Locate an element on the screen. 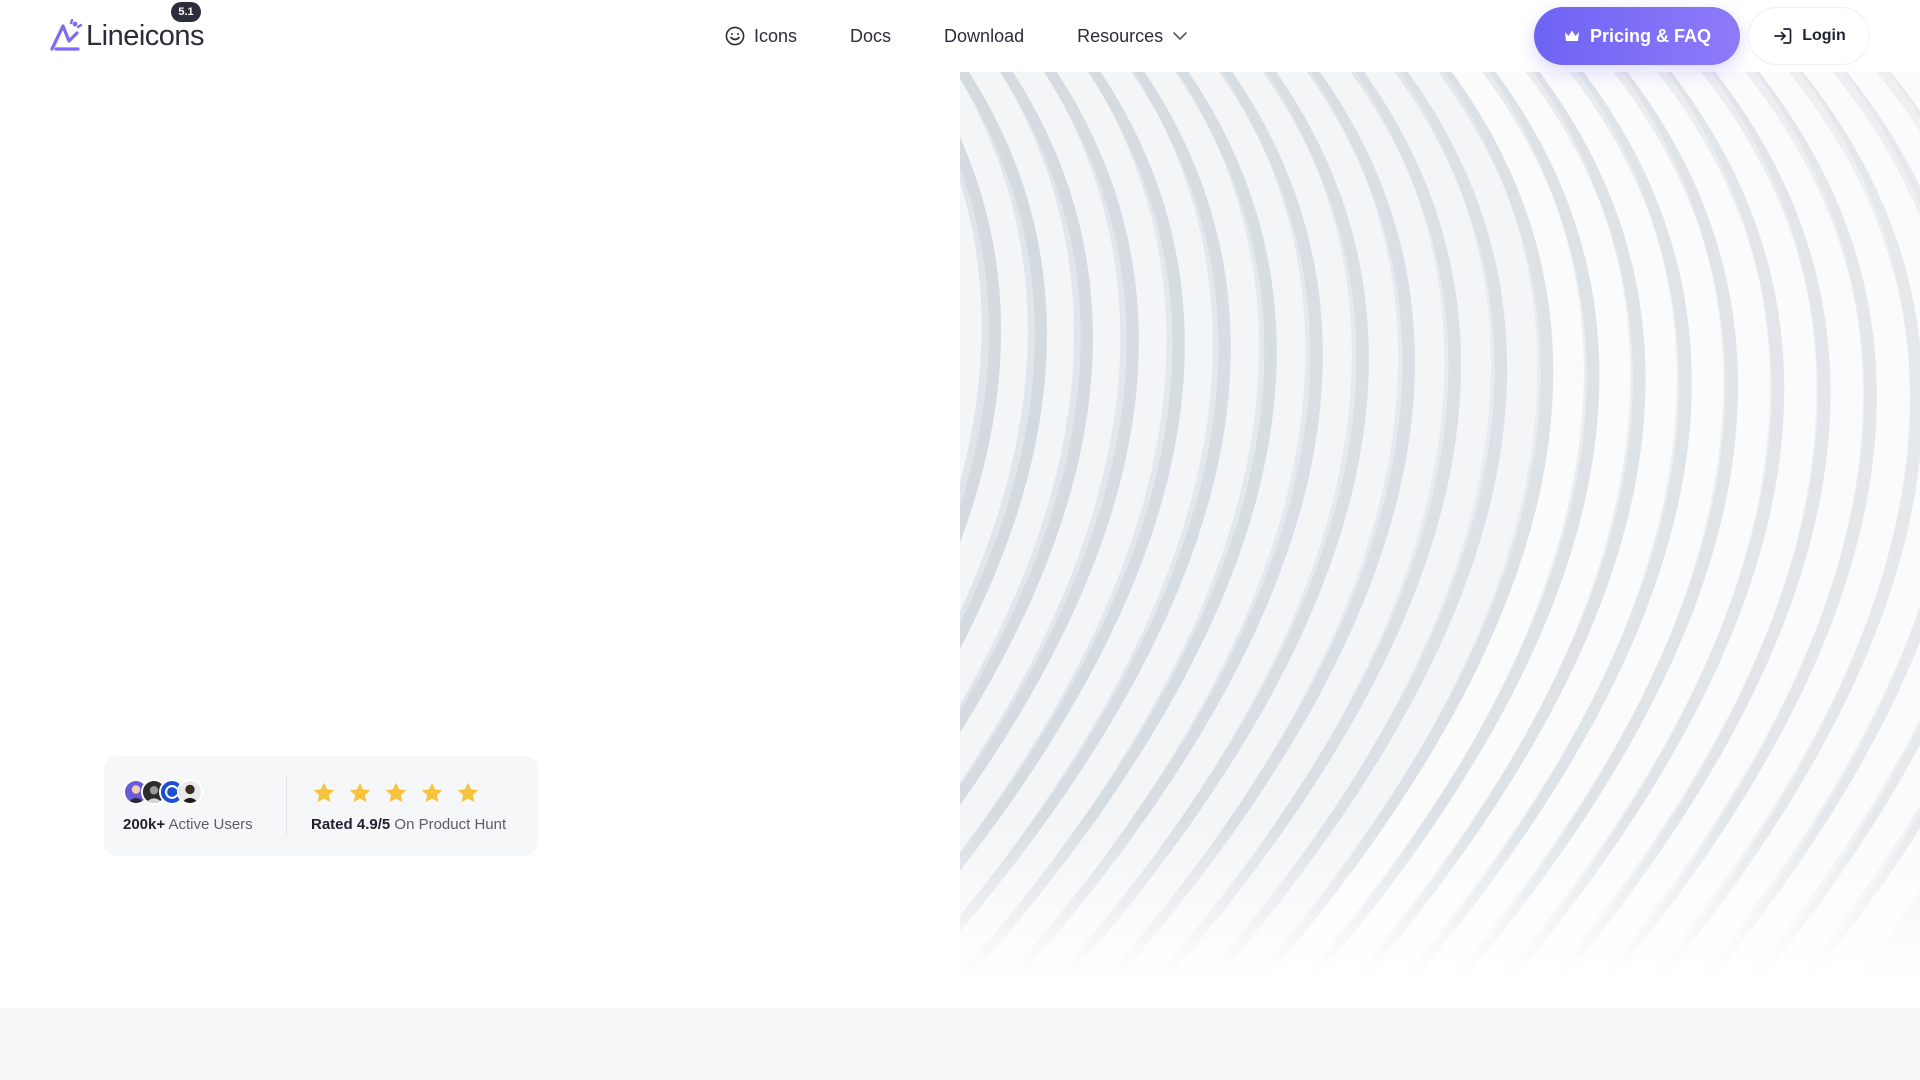 This screenshot has width=1920, height=1080. nav-item-download: Download is located at coordinates (984, 36).